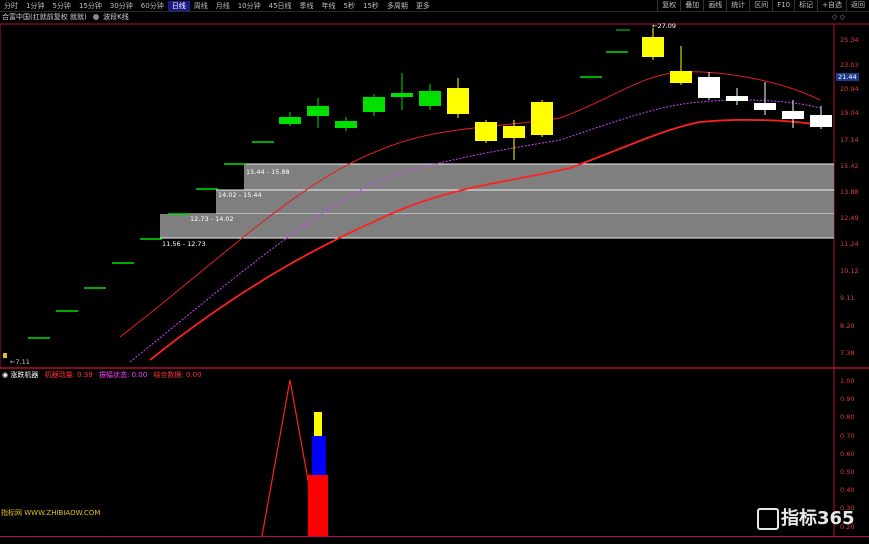  I want to click on sub-bar-red, so click(318, 505).